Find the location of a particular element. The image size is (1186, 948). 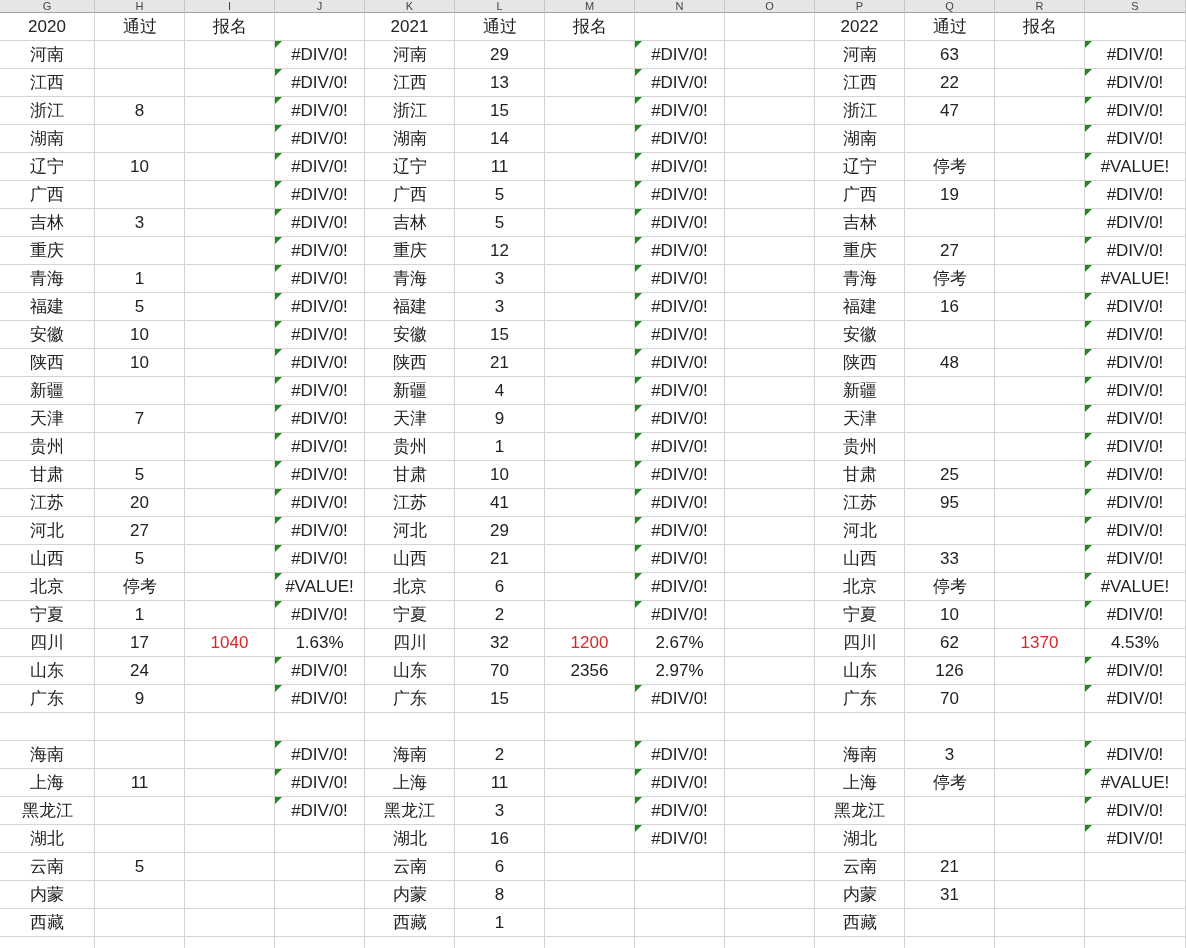

table-cell: 41 is located at coordinates (499, 502).